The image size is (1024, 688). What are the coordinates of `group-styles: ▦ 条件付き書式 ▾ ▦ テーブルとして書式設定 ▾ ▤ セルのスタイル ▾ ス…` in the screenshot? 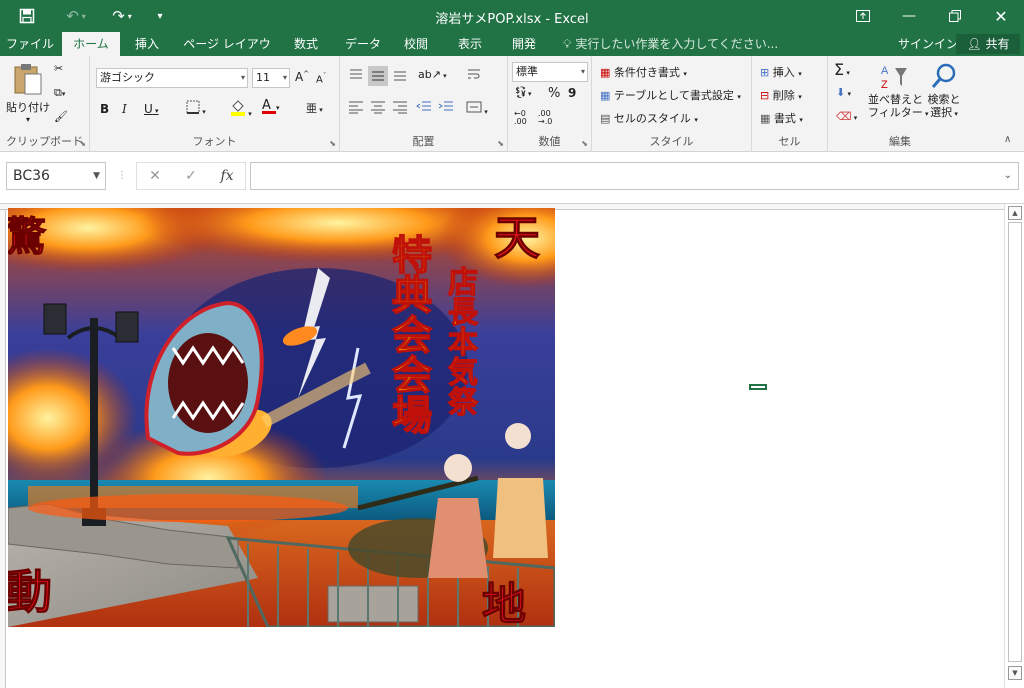 It's located at (672, 104).